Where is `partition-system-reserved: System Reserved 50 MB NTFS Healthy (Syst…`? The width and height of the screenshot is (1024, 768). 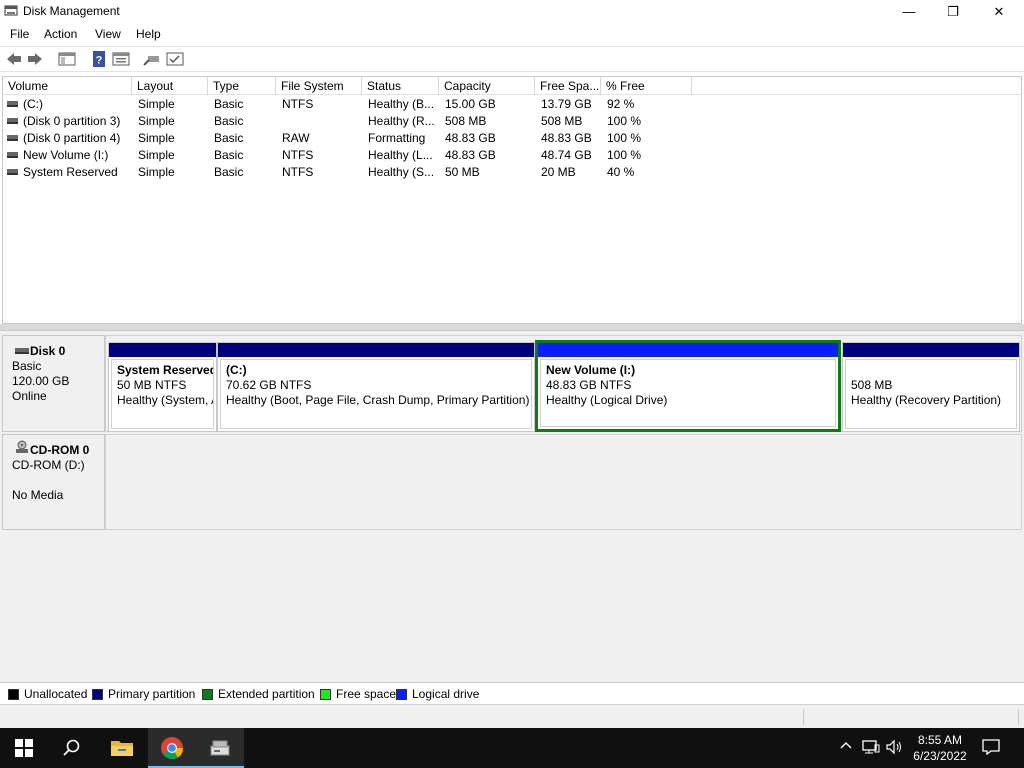 partition-system-reserved: System Reserved 50 MB NTFS Healthy (Syst… is located at coordinates (162, 387).